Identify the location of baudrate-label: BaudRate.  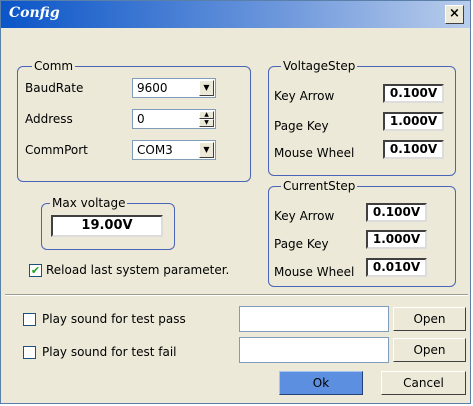
(54, 88).